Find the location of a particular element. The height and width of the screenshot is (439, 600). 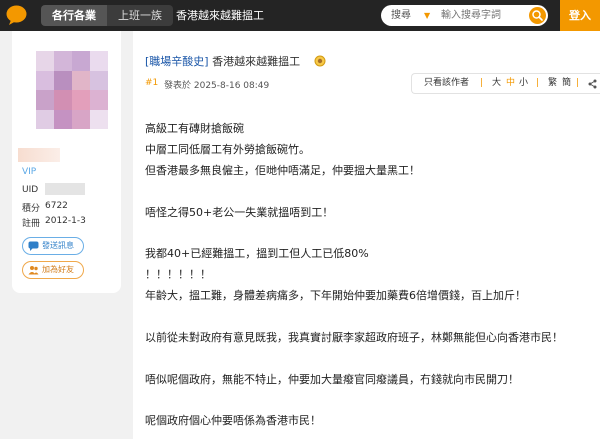

post-line: 以前從未對政府有意見既我，我真實討厭李家超政府班子，林鄭無能但心向香港市民！ is located at coordinates (354, 337).